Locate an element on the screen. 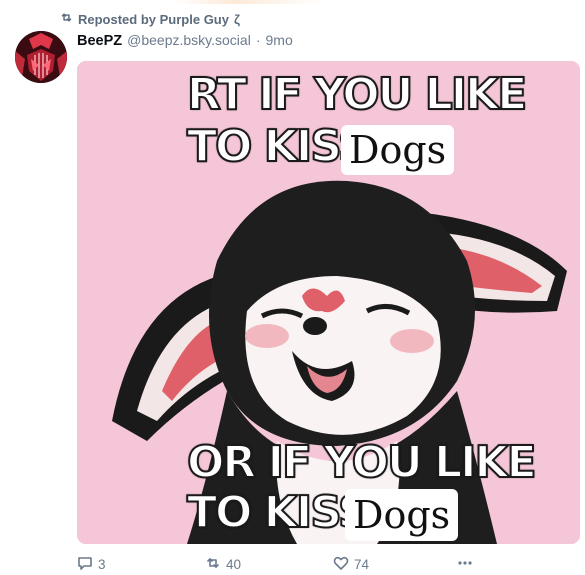 The image size is (585, 575). reply-button: 3 is located at coordinates (91, 564).